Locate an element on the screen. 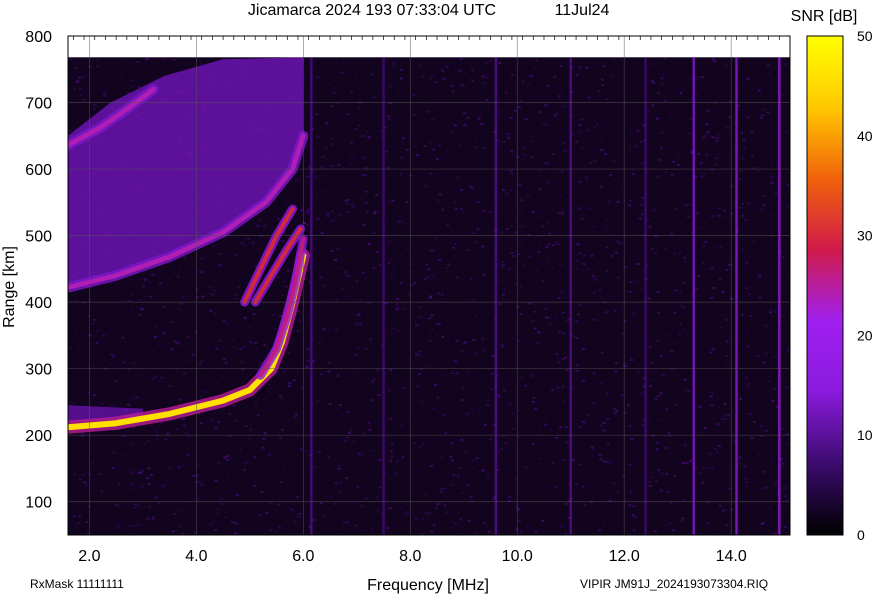 This screenshot has height=595, width=874. x-tick-label: 12.0 is located at coordinates (624, 556).